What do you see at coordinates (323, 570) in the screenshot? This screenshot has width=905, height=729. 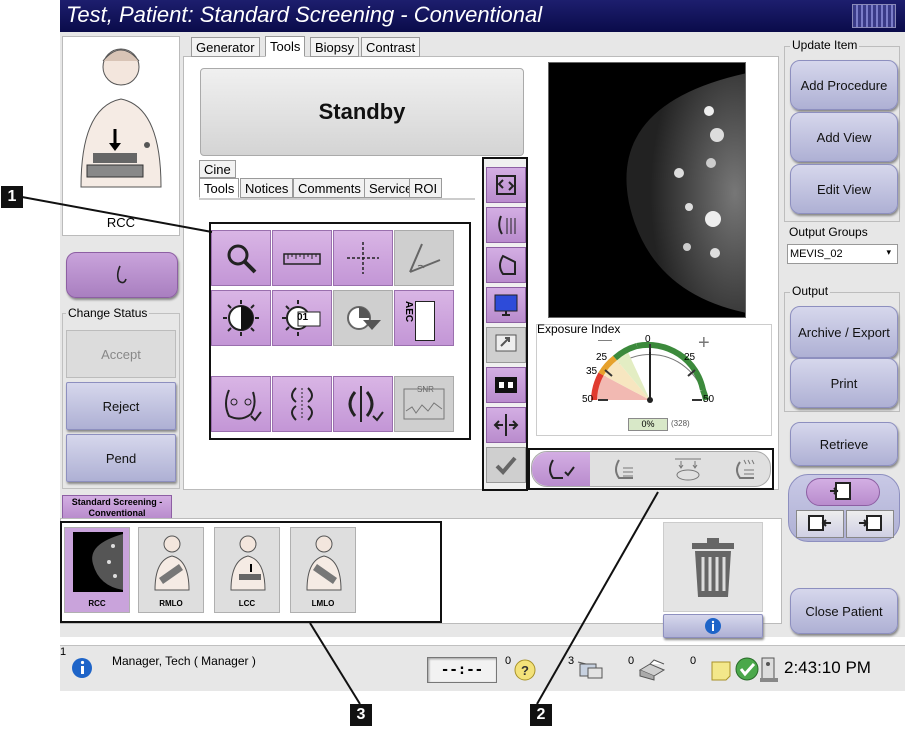 I see `thumbnail-lmlo: LMLO` at bounding box center [323, 570].